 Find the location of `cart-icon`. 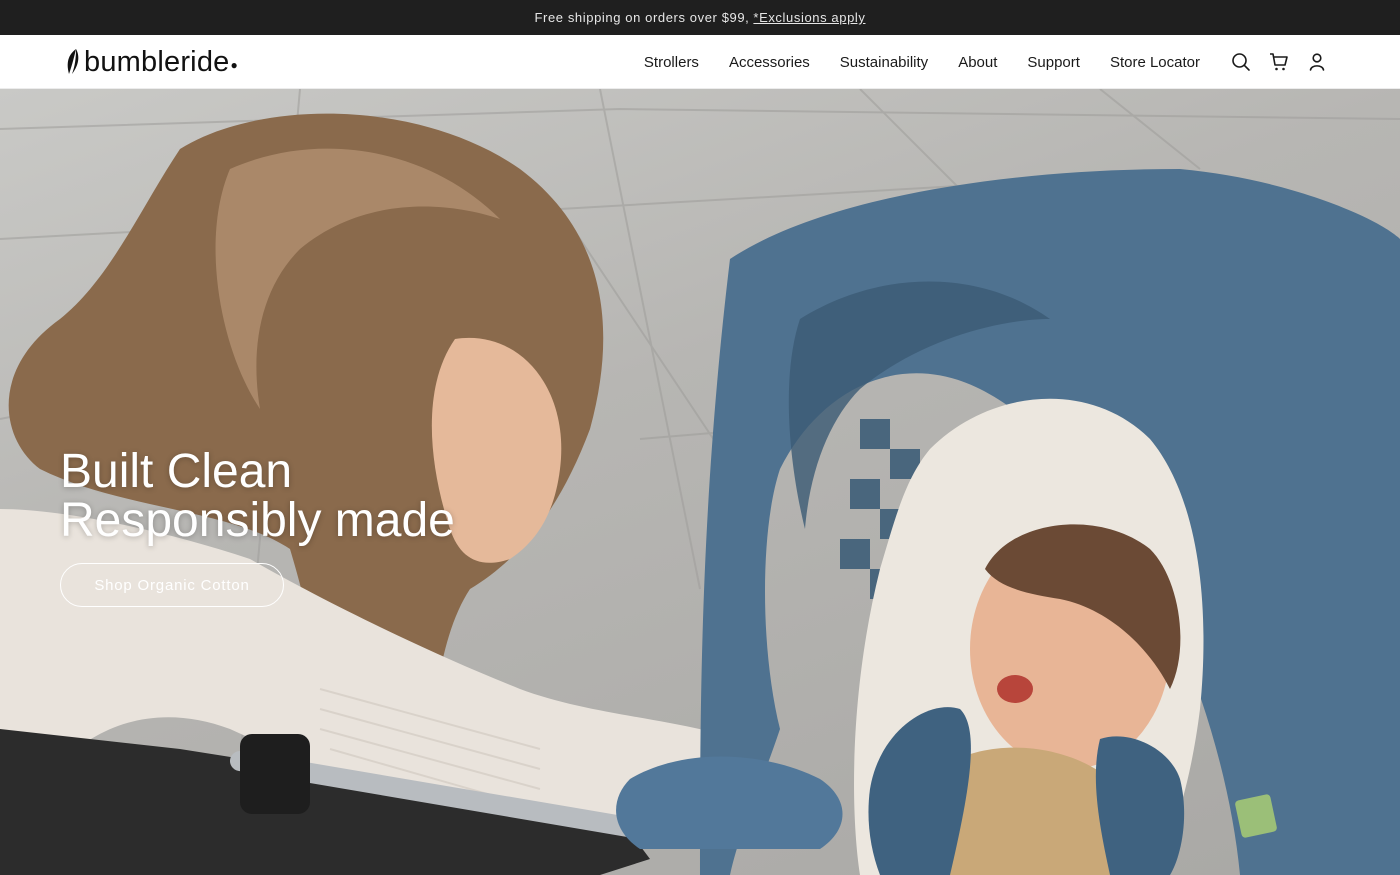

cart-icon is located at coordinates (1279, 62).